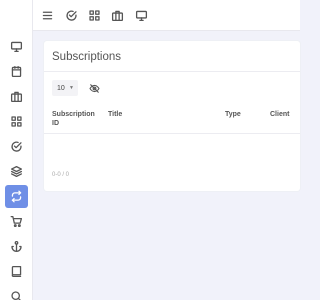 This screenshot has width=320, height=300. I want to click on sidebar-item-anchor, so click(16, 246).